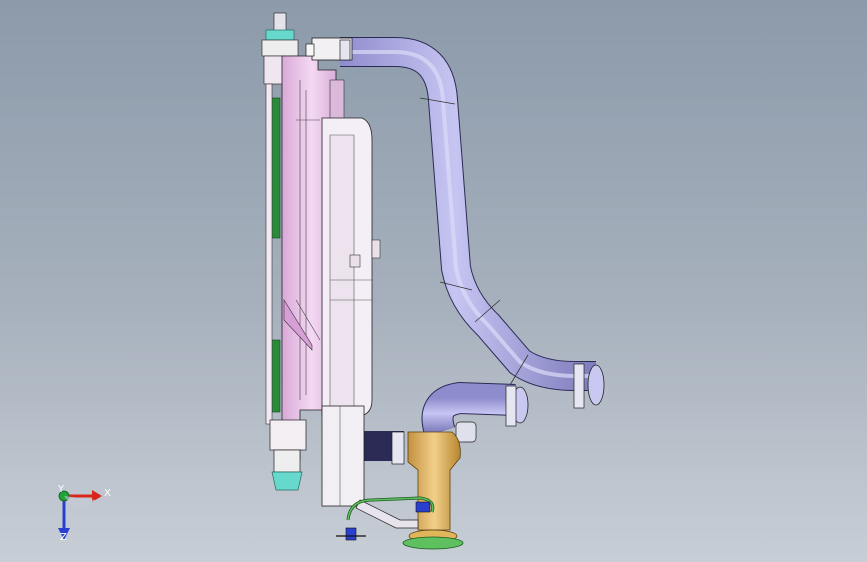  Describe the element at coordinates (288, 455) in the screenshot. I see `bottom-drain-cap` at that location.